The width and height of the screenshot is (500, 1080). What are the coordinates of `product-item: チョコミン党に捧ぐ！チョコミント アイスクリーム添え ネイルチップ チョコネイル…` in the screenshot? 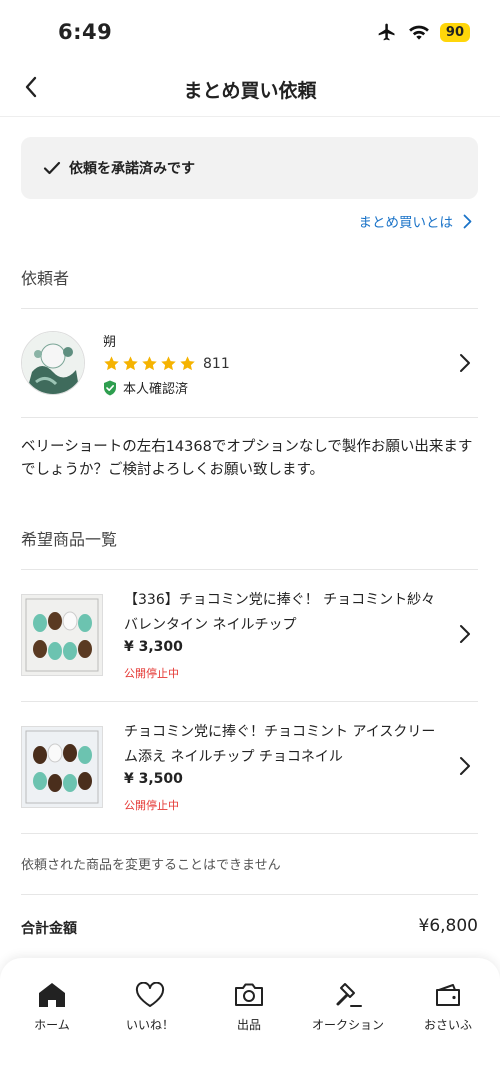 It's located at (250, 767).